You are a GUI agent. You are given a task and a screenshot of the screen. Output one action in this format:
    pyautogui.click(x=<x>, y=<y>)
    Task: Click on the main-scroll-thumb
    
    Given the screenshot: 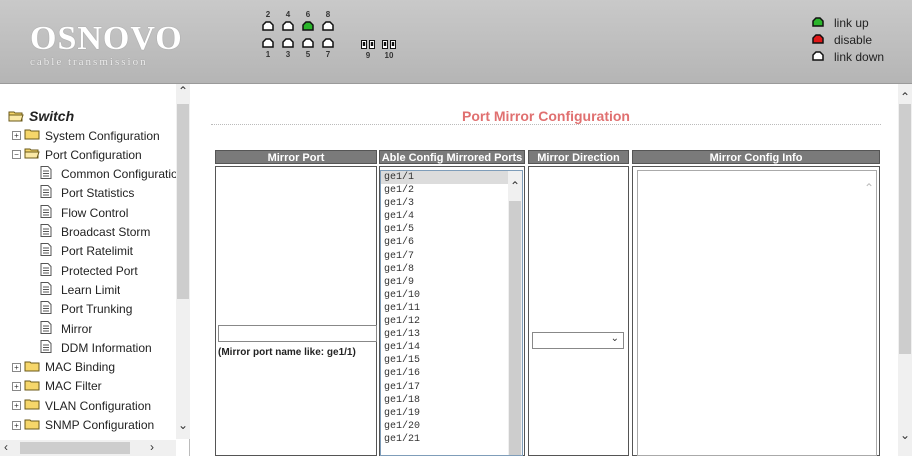 What is the action you would take?
    pyautogui.click(x=905, y=229)
    